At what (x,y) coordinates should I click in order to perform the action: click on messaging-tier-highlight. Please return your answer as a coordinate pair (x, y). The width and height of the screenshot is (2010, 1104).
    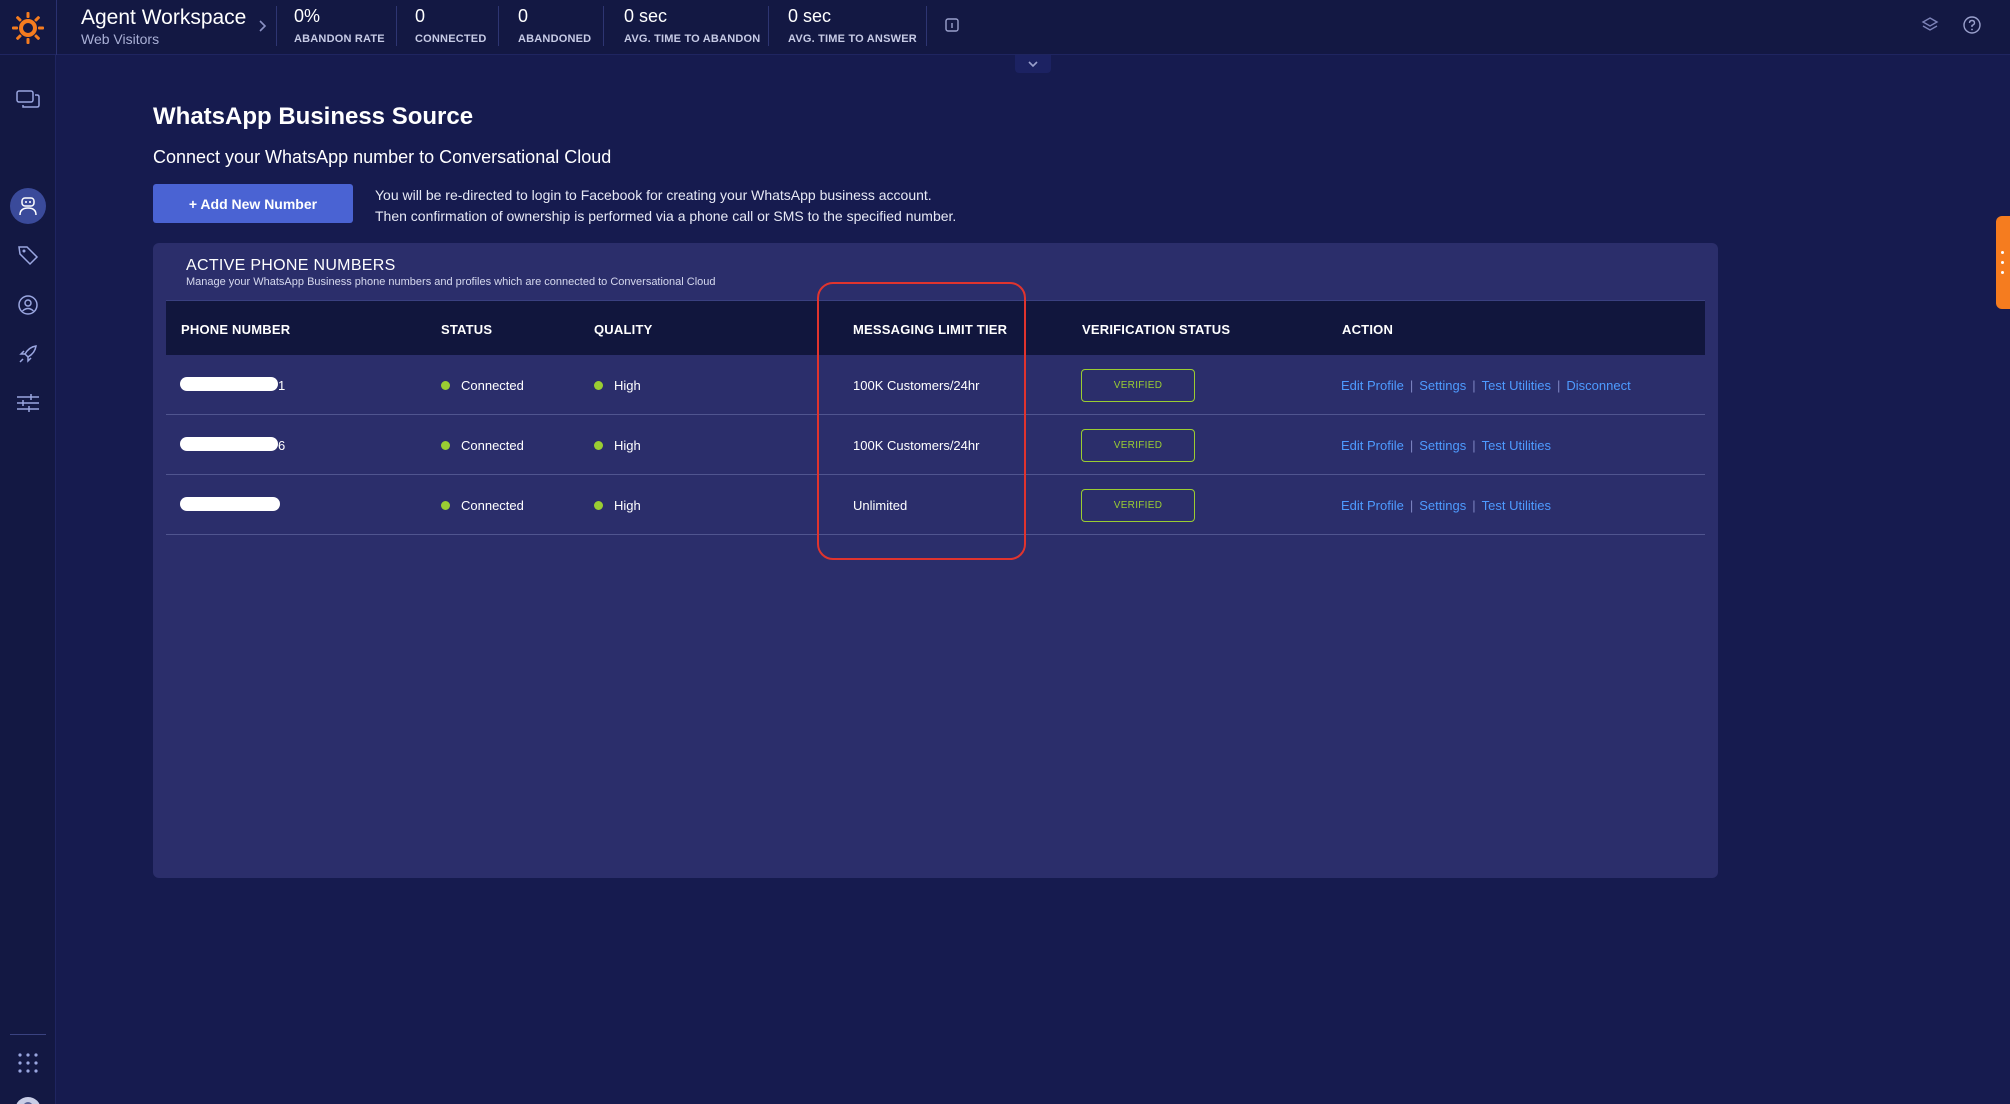
    Looking at the image, I should click on (921, 421).